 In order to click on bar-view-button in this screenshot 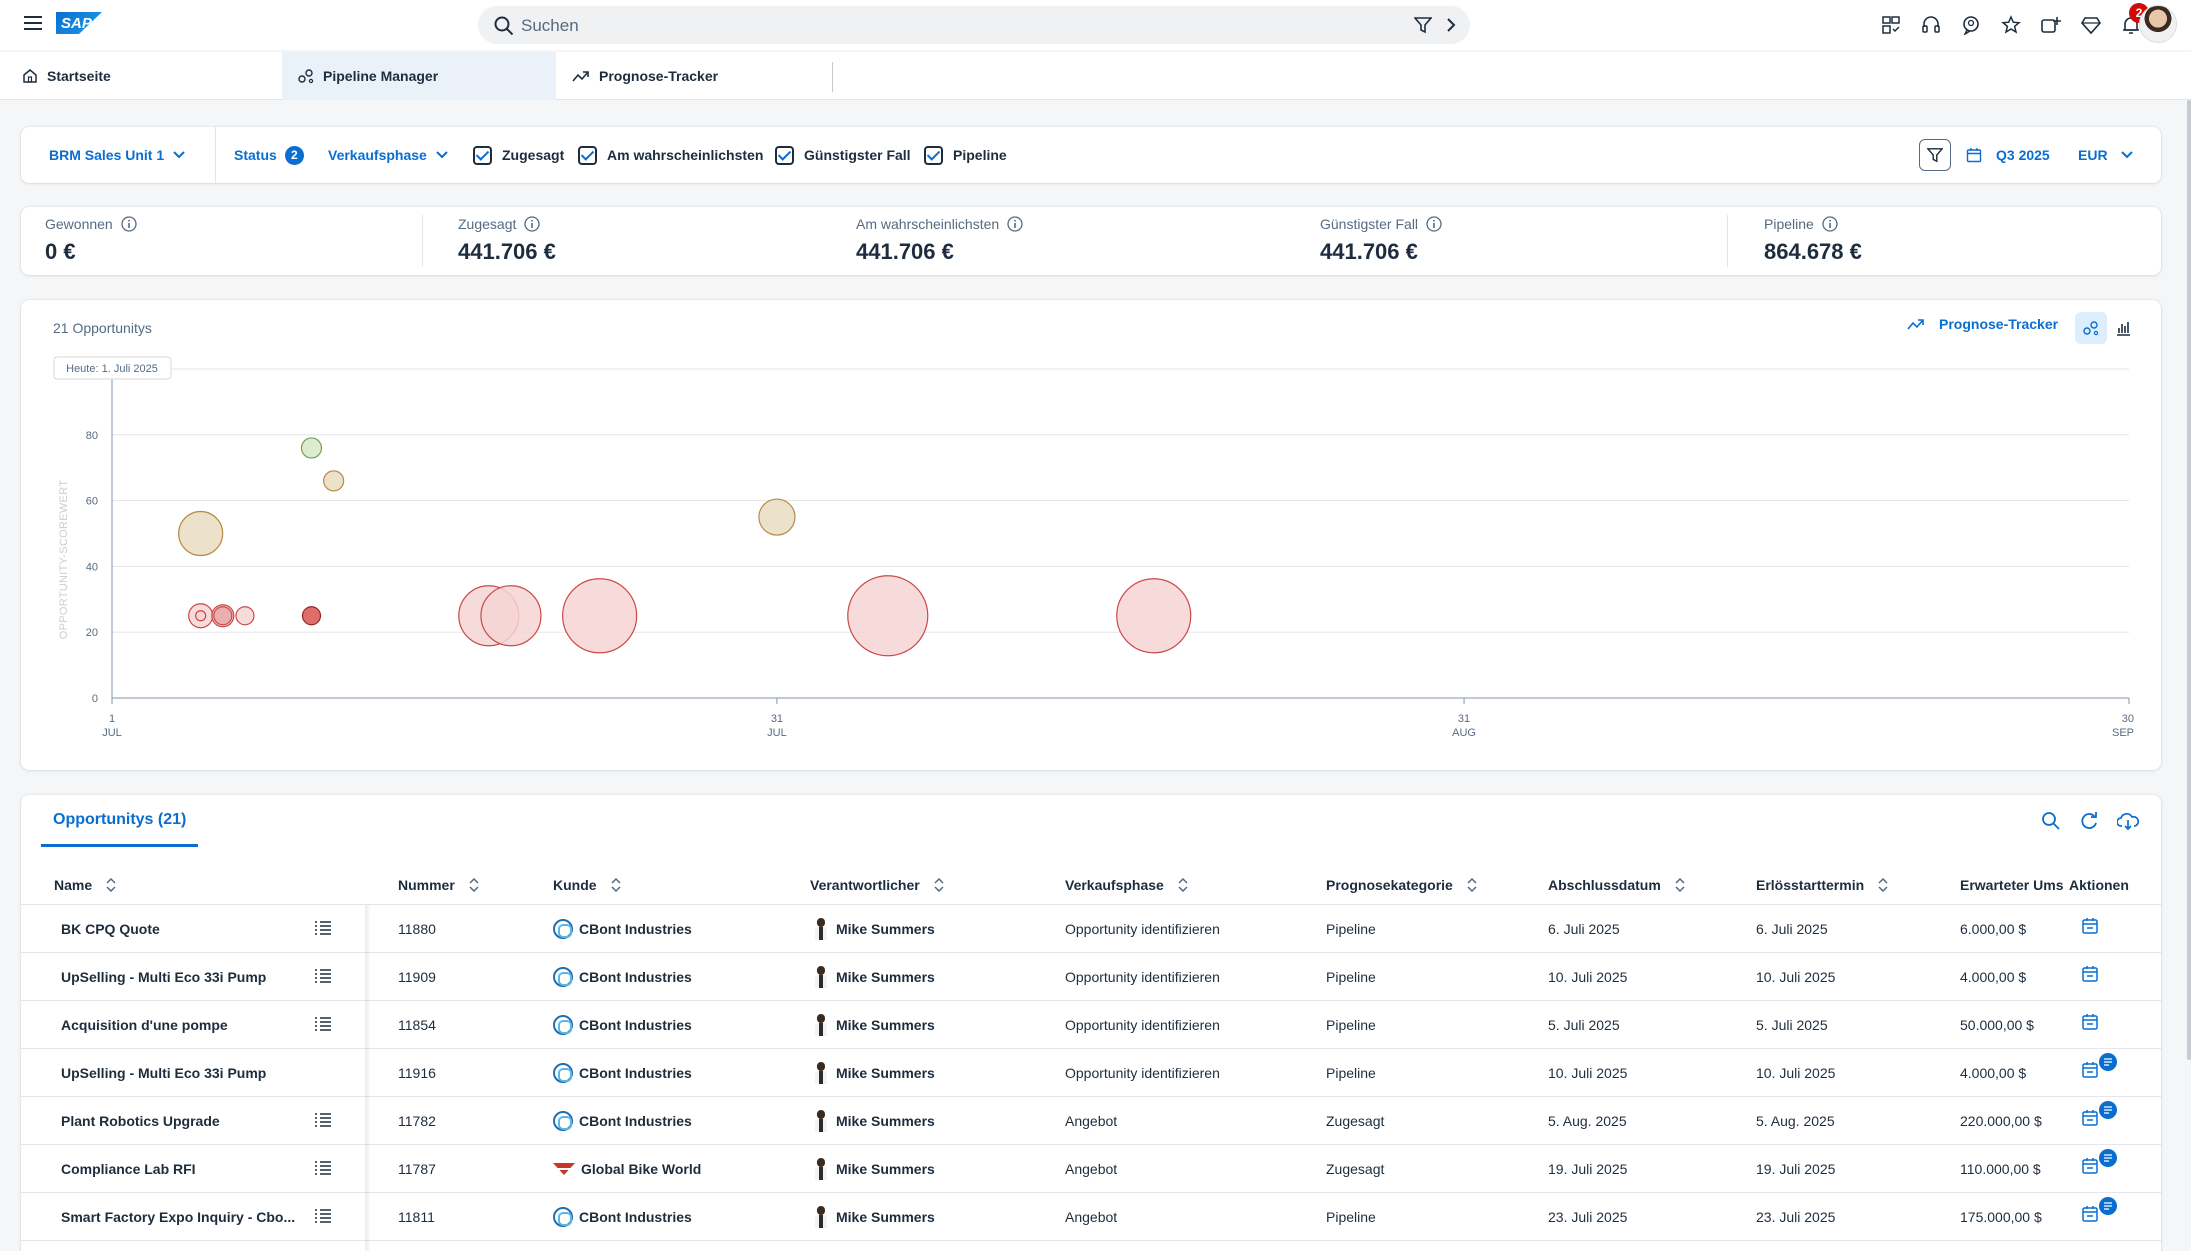, I will do `click(2123, 328)`.